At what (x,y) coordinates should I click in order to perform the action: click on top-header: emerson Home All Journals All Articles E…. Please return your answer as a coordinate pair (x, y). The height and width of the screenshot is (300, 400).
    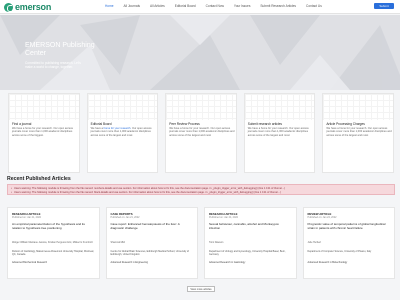
    Looking at the image, I should click on (200, 7).